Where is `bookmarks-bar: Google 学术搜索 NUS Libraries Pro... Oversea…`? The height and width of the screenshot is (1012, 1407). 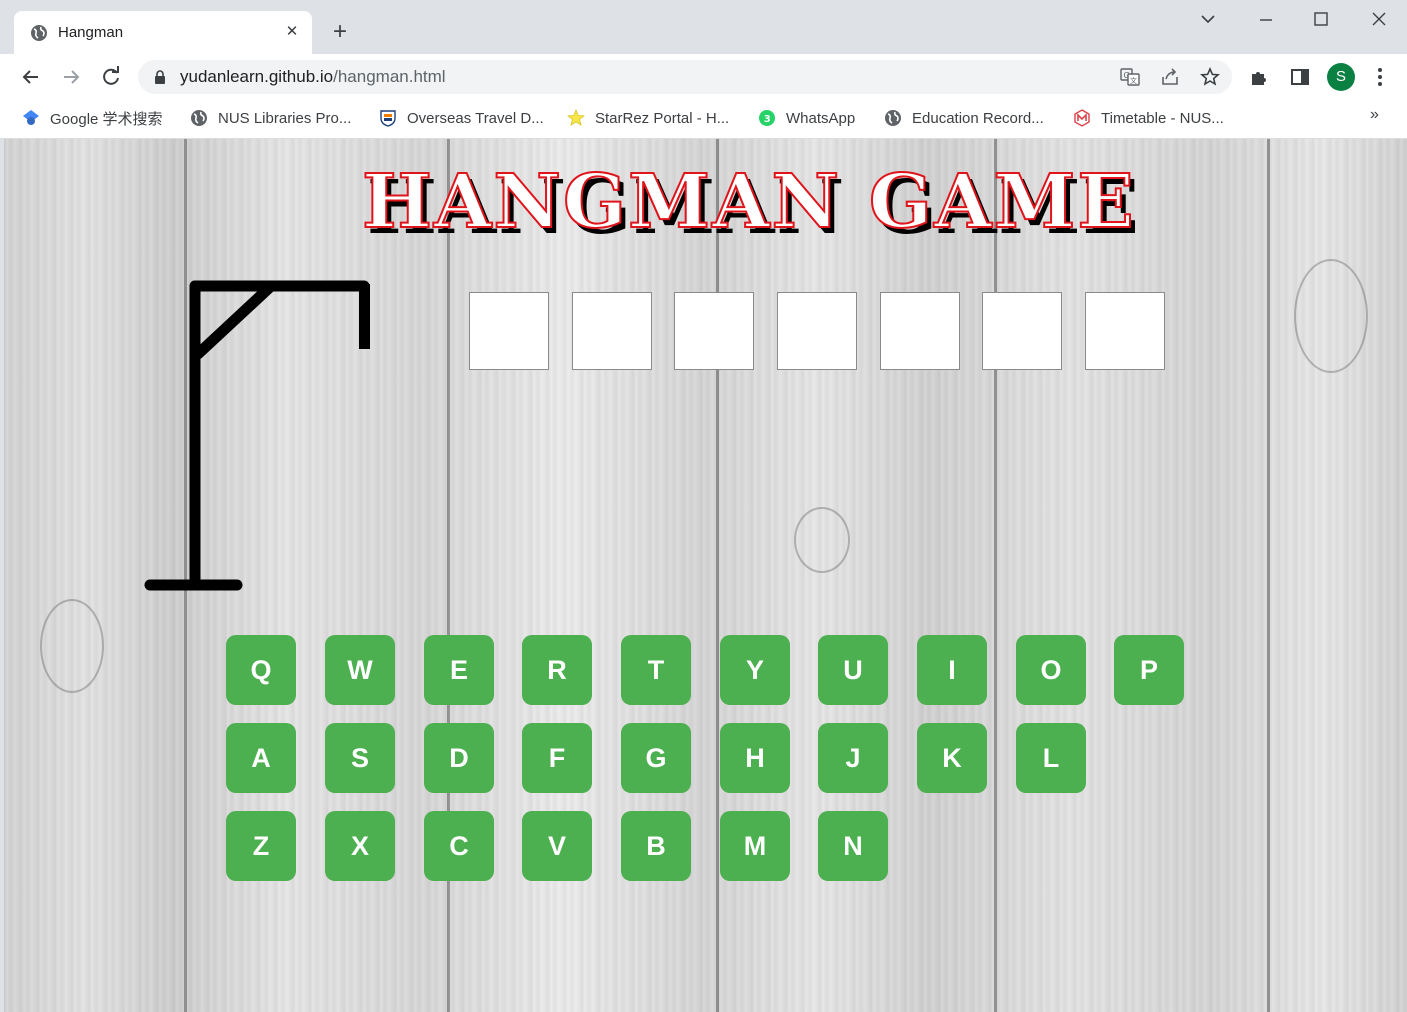 bookmarks-bar: Google 学术搜索 NUS Libraries Pro... Oversea… is located at coordinates (703, 119).